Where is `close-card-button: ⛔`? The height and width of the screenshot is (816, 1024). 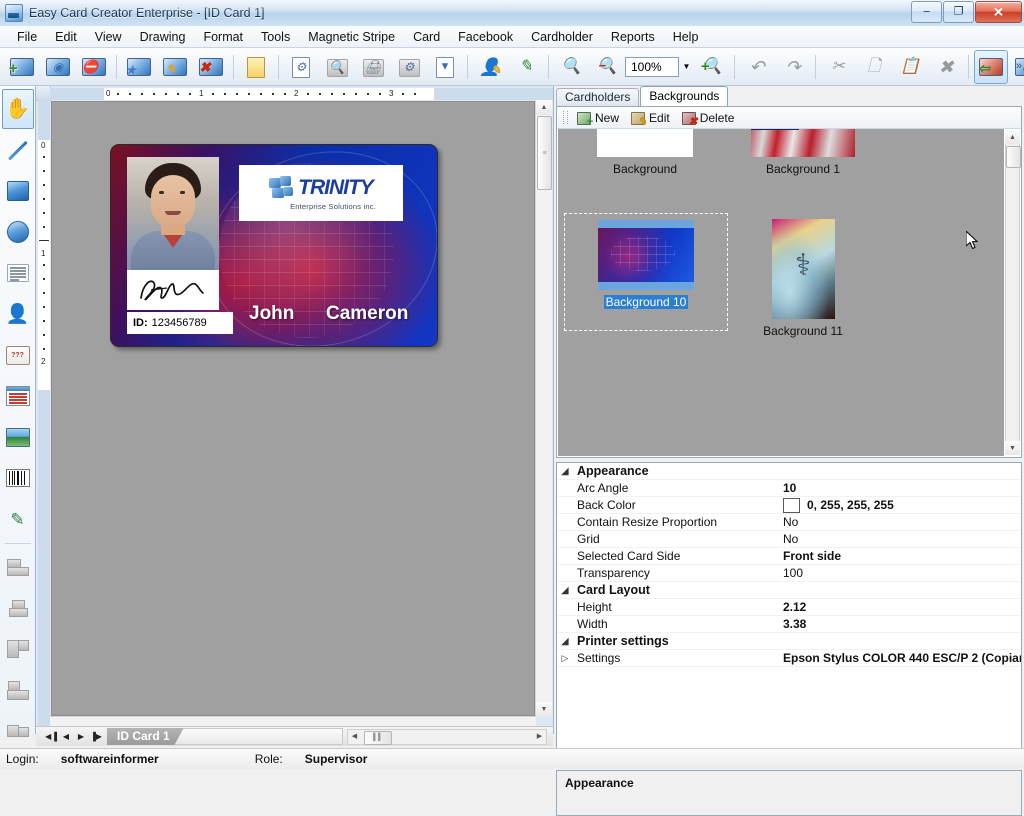 close-card-button: ⛔ is located at coordinates (94, 67).